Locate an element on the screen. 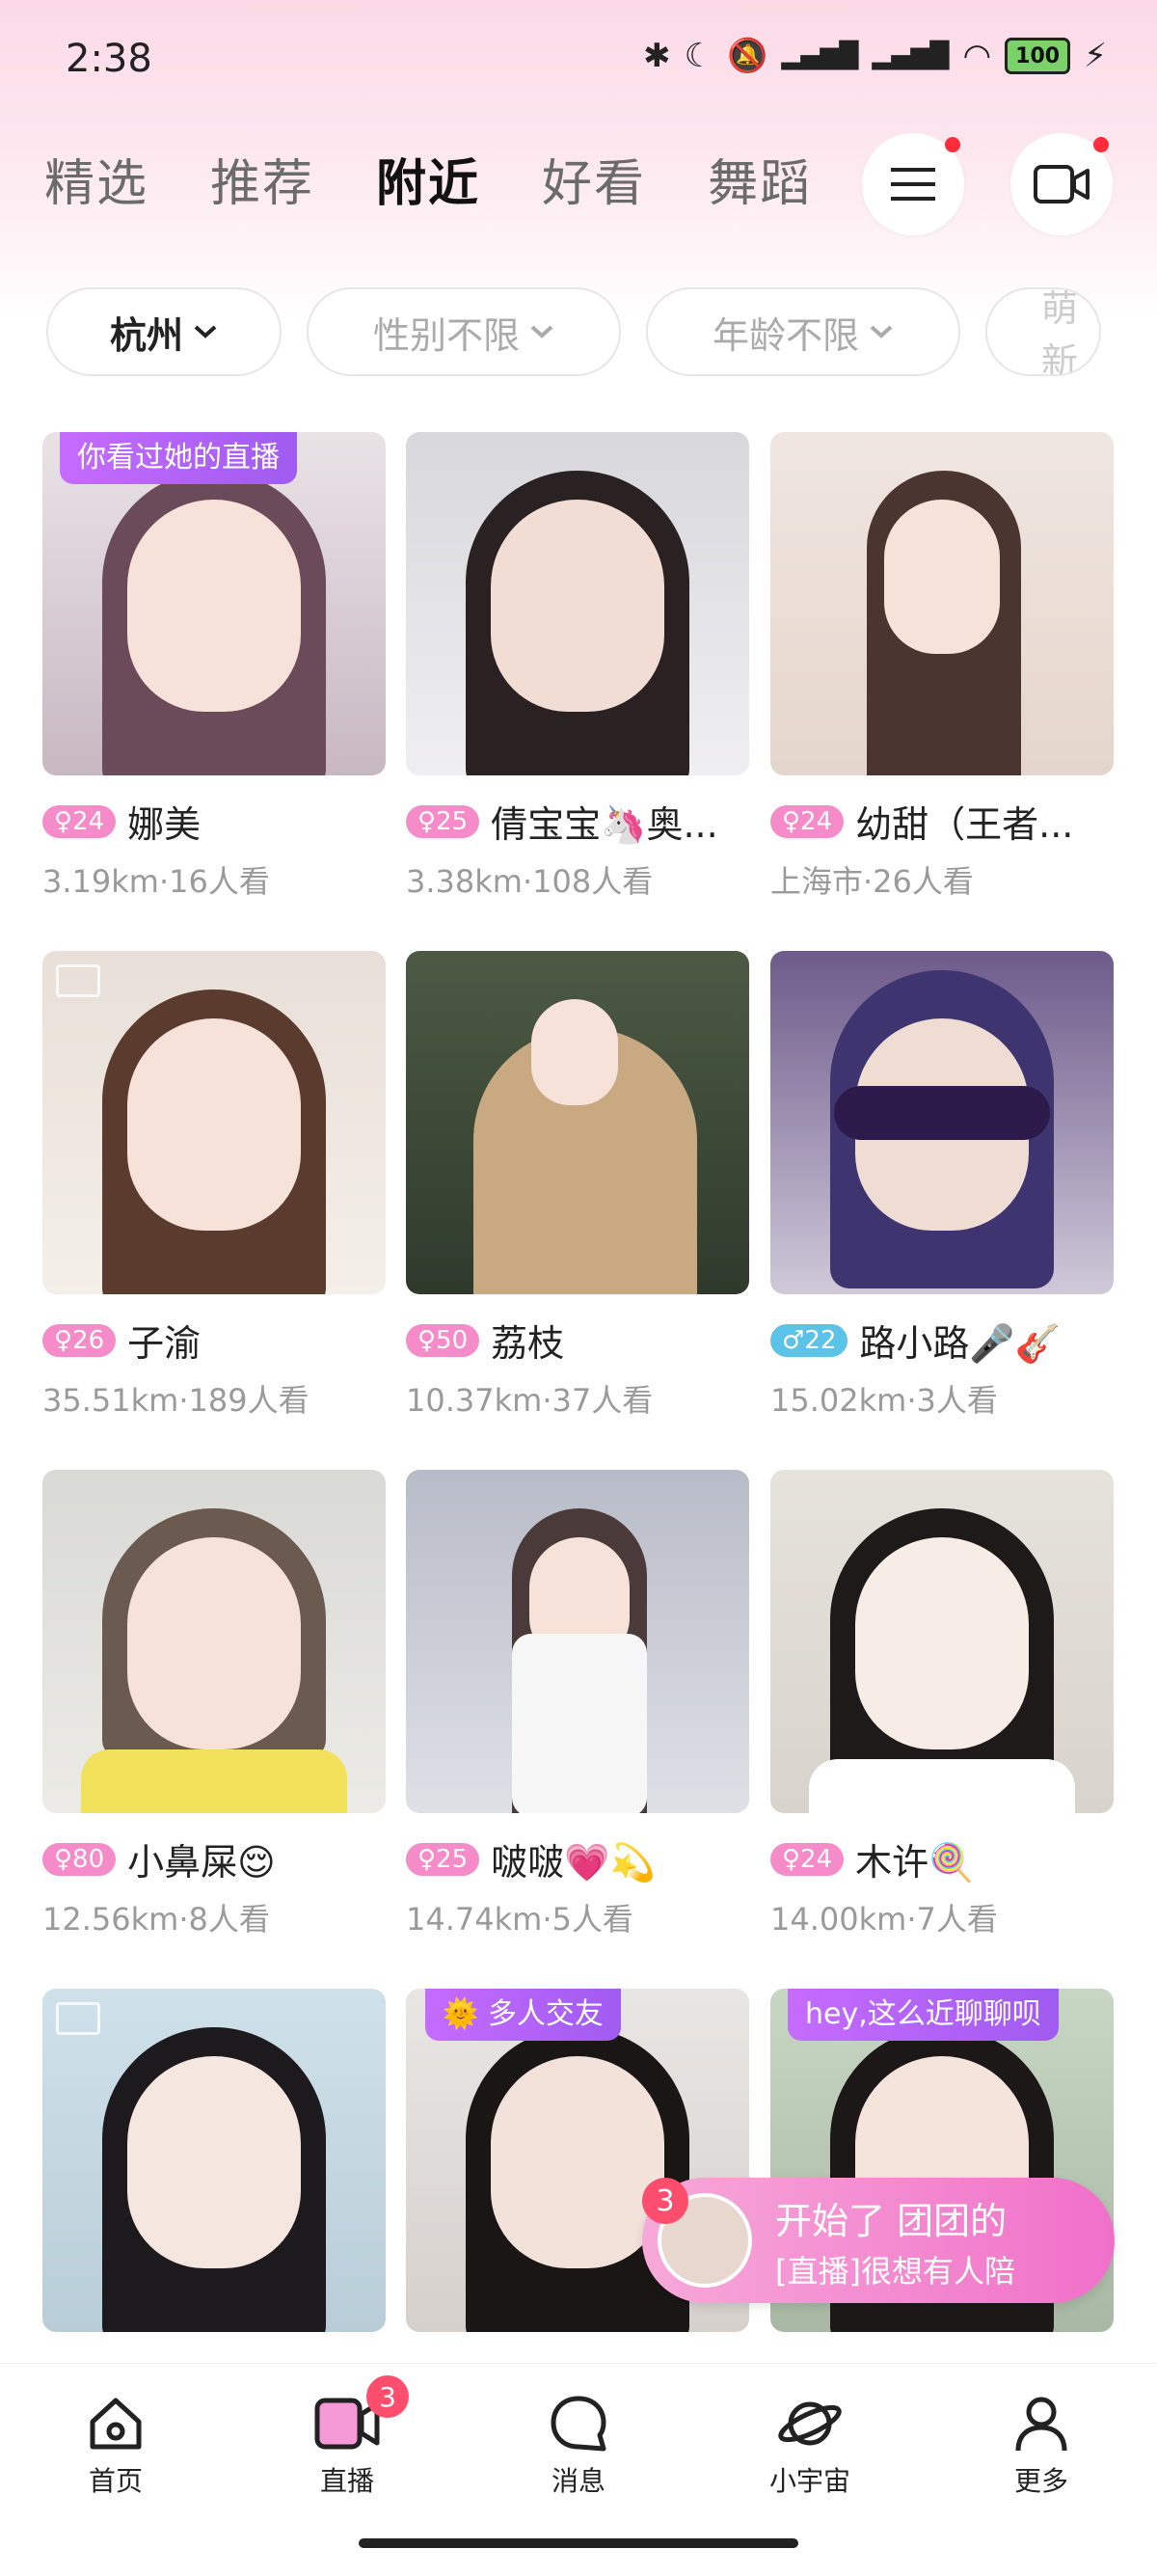 The image size is (1157, 2576). city-filter: 杭州 is located at coordinates (164, 331).